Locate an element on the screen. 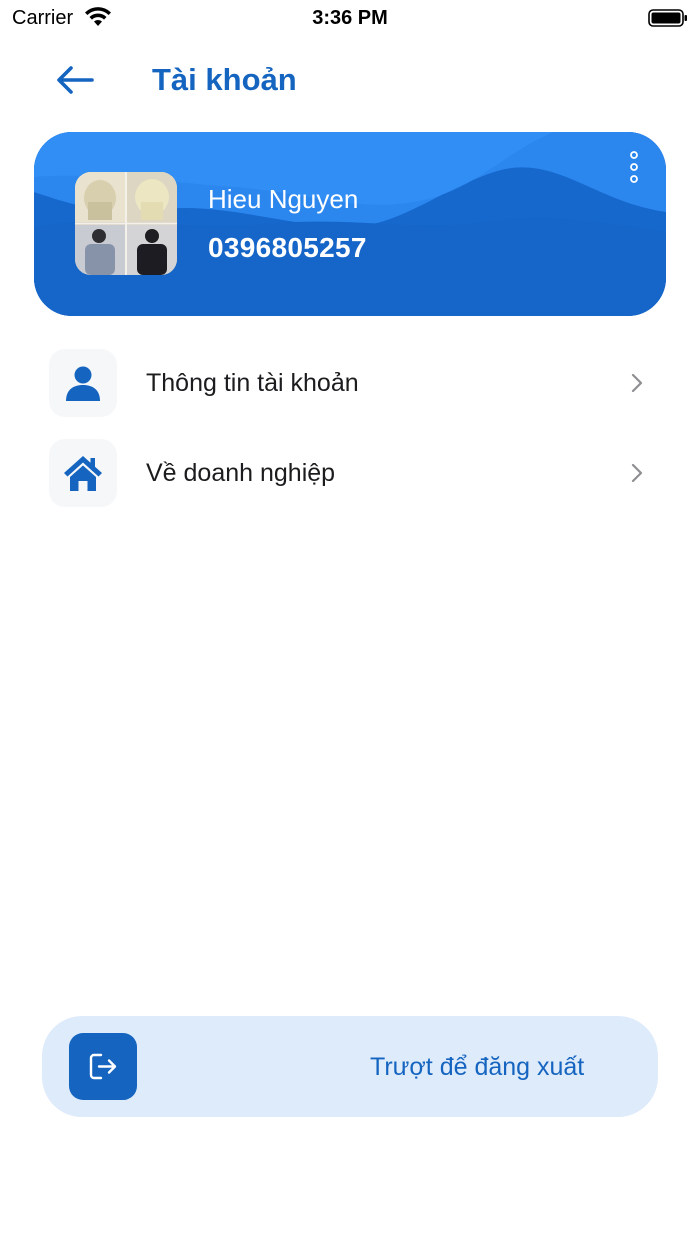  status-bar: Carrier 3:36 PM is located at coordinates (350, 18).